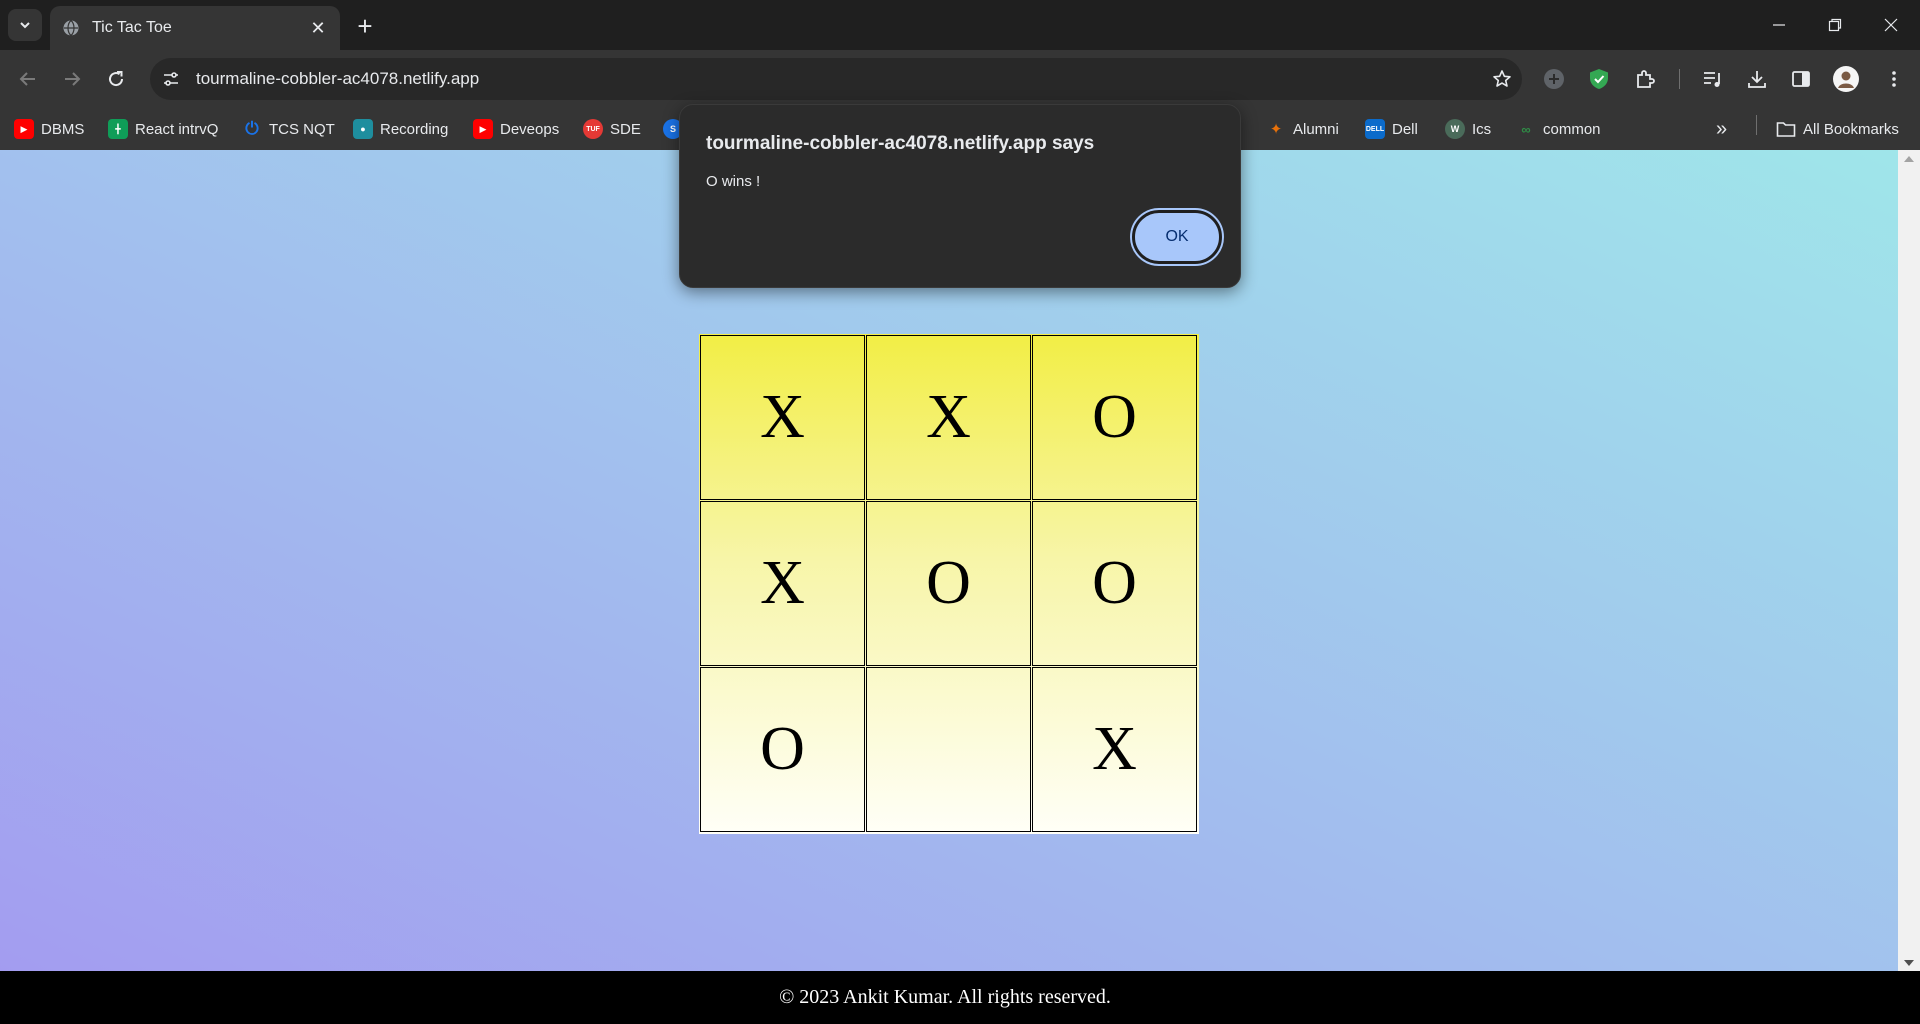 The image size is (1920, 1024). What do you see at coordinates (132, 27) in the screenshot?
I see `tab-title: Tic Tac Toe` at bounding box center [132, 27].